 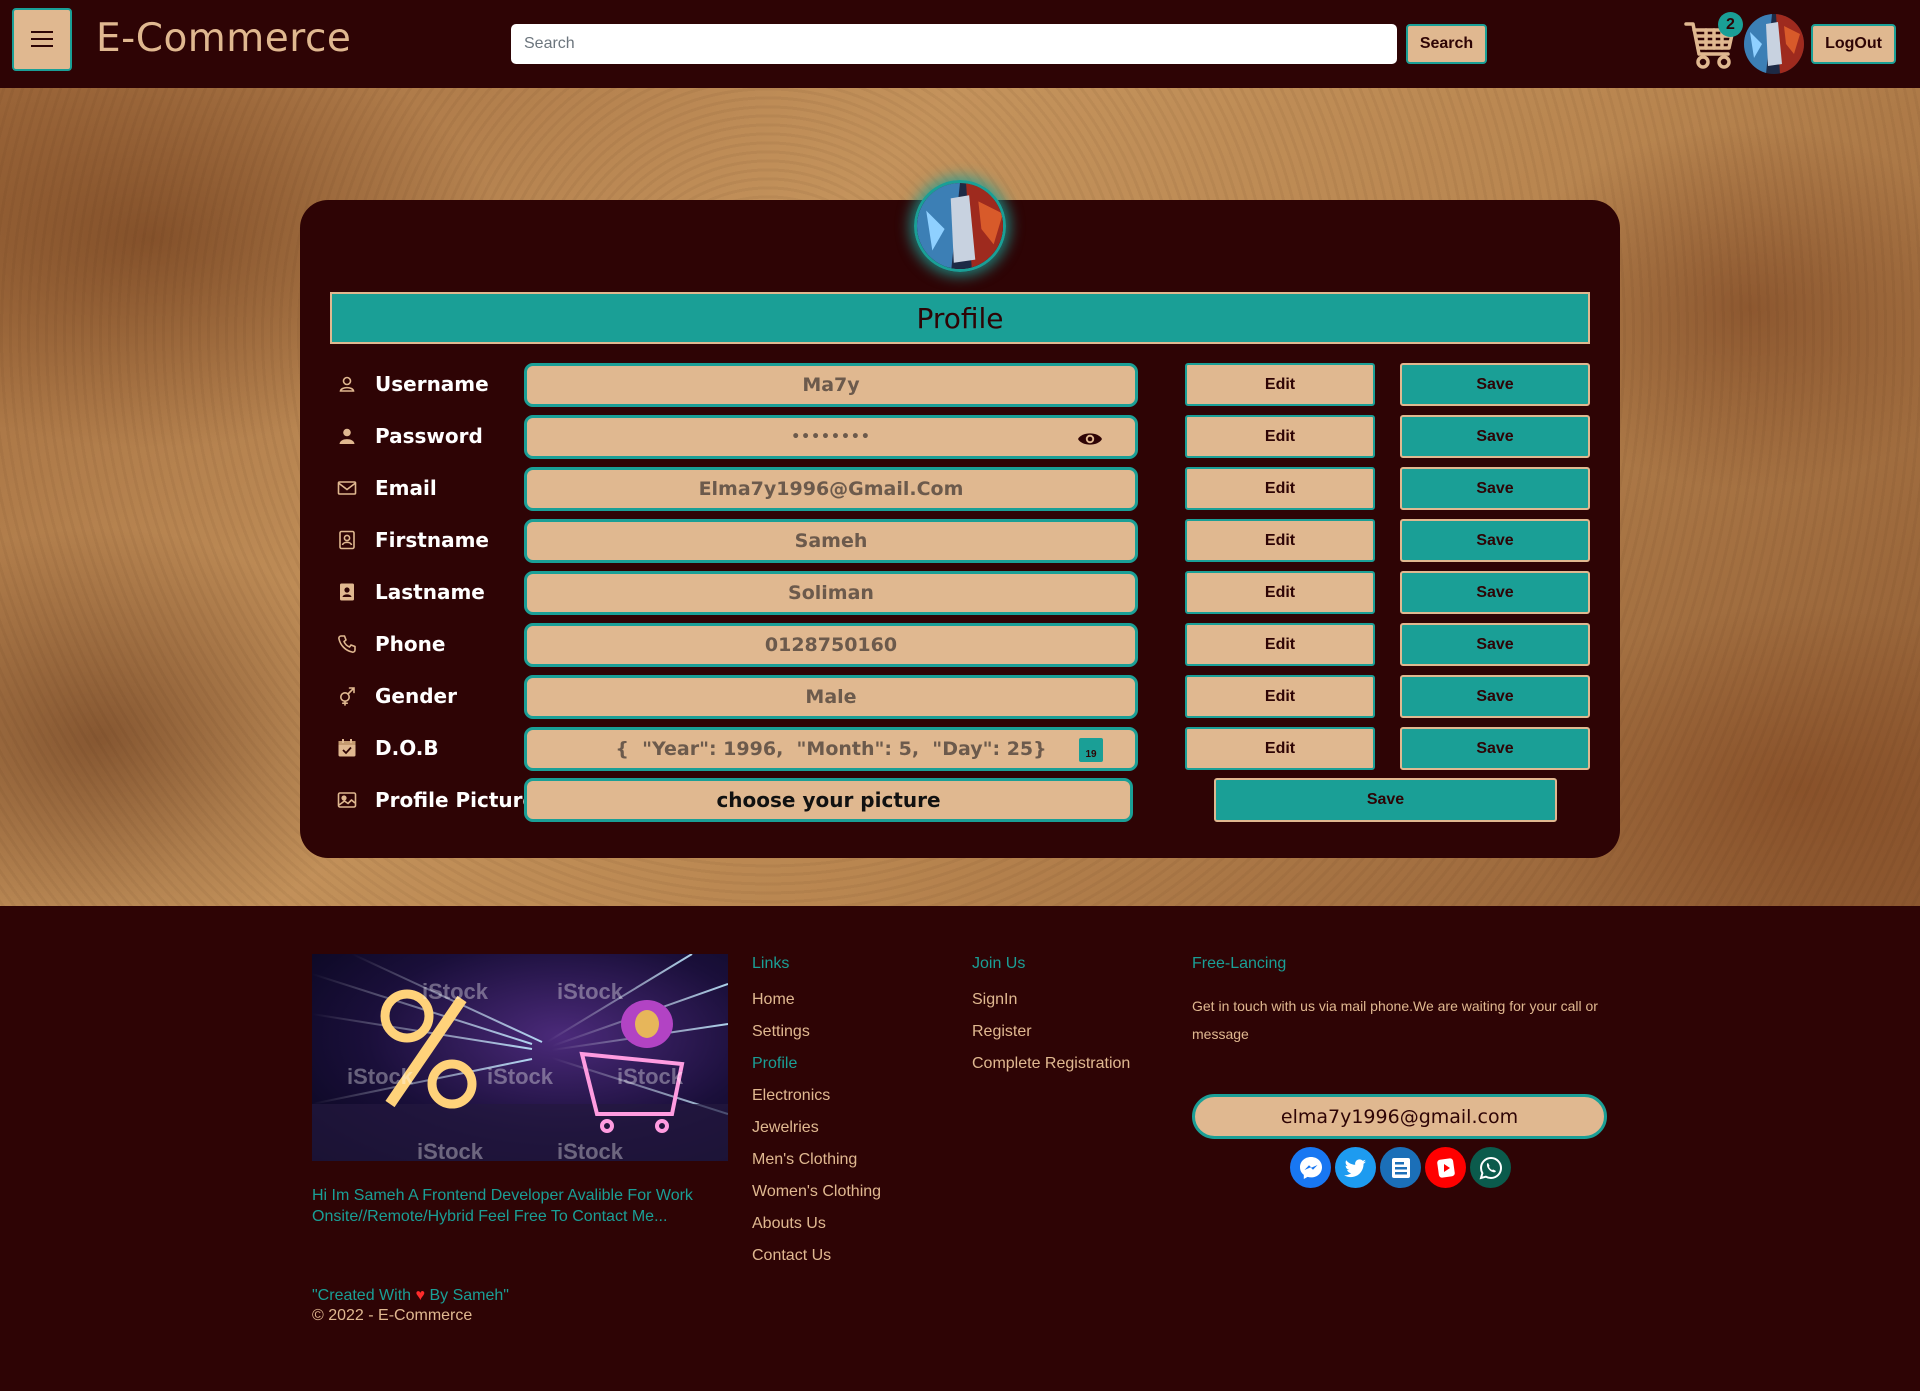 I want to click on contact-card-solid-icon, so click(x=347, y=592).